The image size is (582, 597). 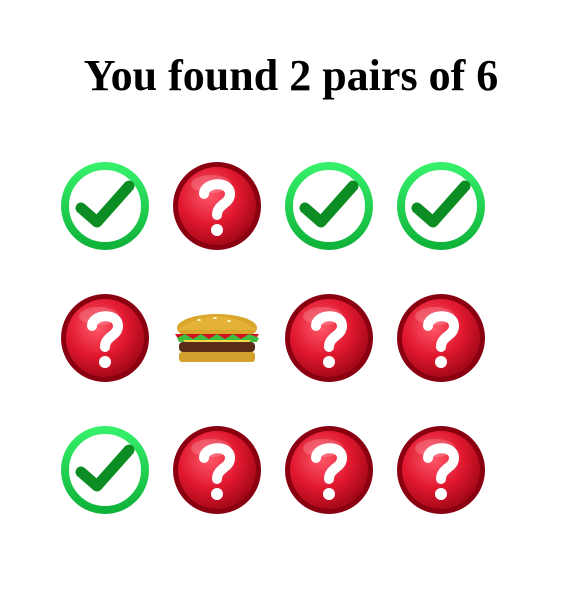 What do you see at coordinates (291, 75) in the screenshot?
I see `score-title: You found 2 pairs of 6` at bounding box center [291, 75].